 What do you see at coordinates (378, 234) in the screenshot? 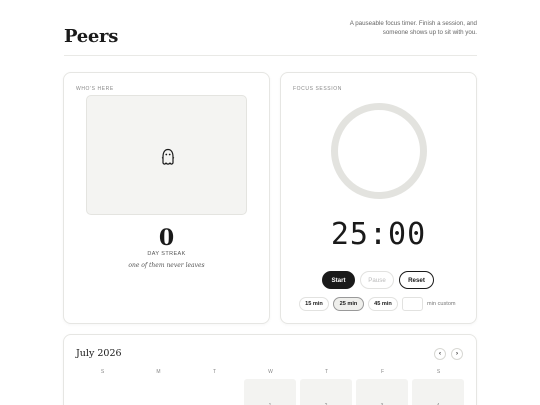
I see `timer-display: 25:00` at bounding box center [378, 234].